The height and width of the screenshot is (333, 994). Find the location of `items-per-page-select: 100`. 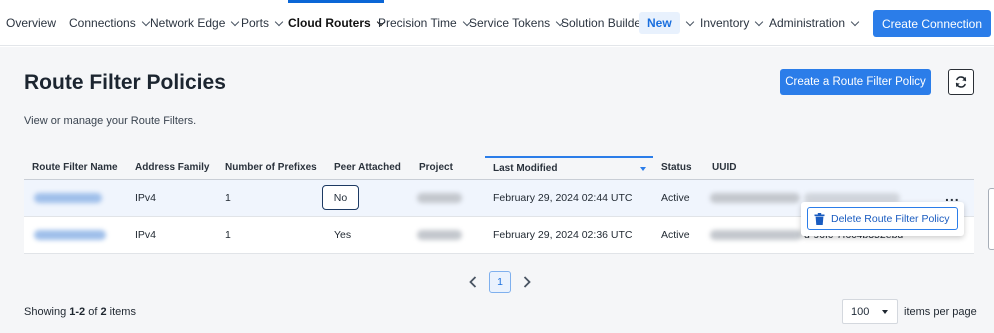

items-per-page-select: 100 is located at coordinates (870, 311).